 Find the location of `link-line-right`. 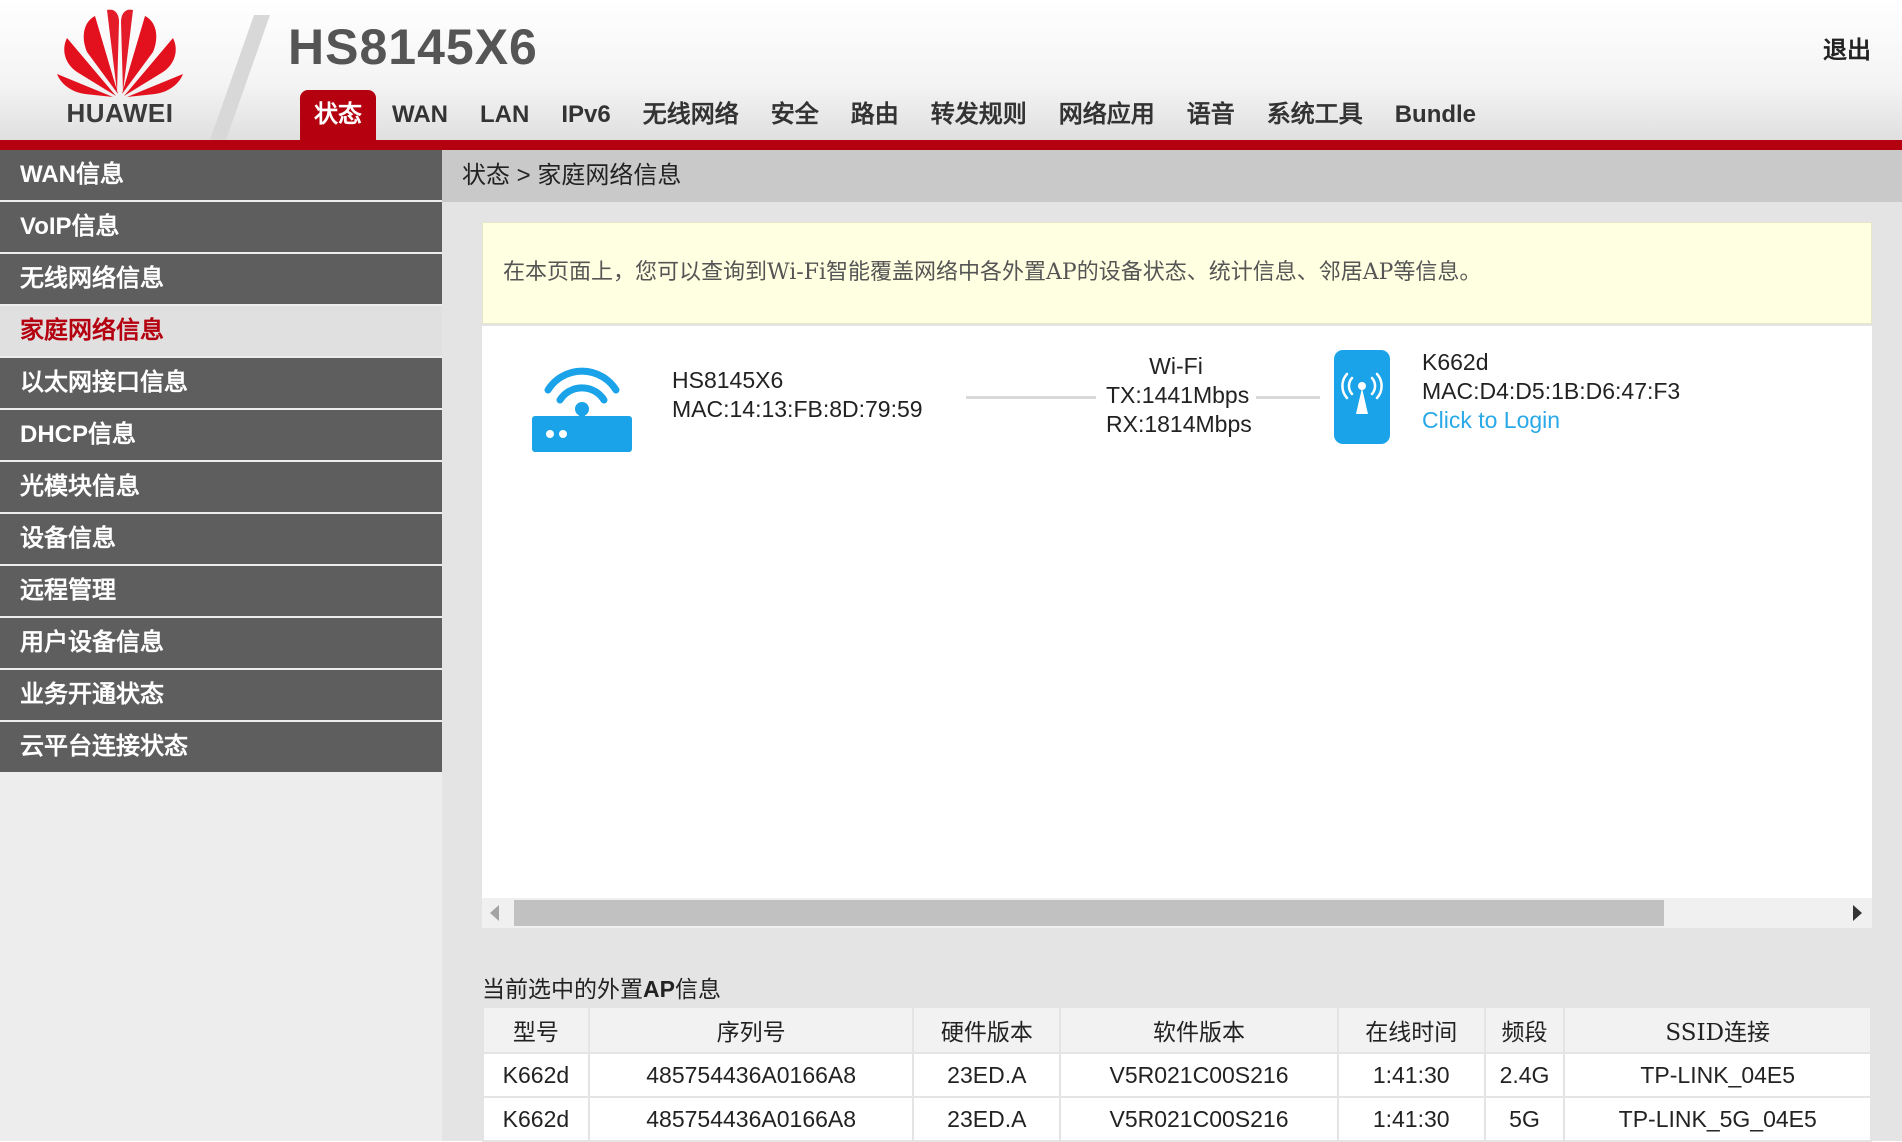

link-line-right is located at coordinates (1288, 397).